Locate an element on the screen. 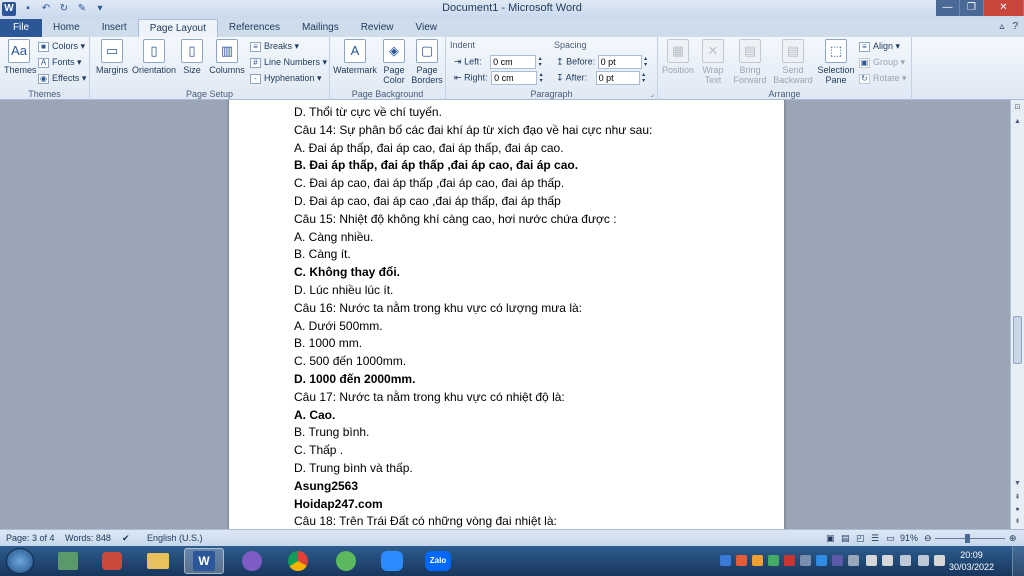 This screenshot has width=1024, height=576. document-line: A. Càng nhiều. is located at coordinates (333, 237).